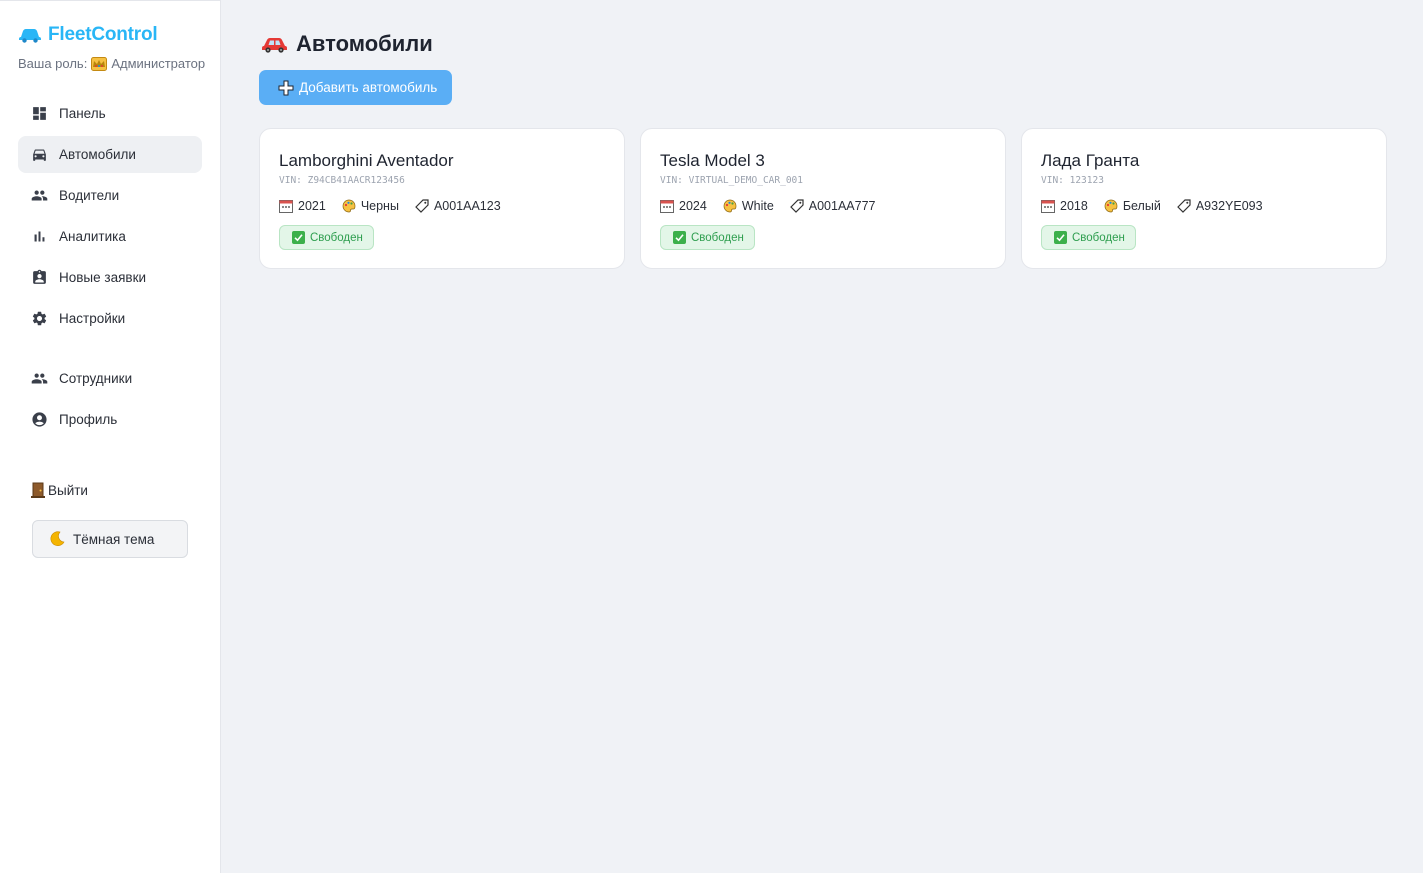 The height and width of the screenshot is (873, 1423). I want to click on page-title: Автомобили, so click(347, 44).